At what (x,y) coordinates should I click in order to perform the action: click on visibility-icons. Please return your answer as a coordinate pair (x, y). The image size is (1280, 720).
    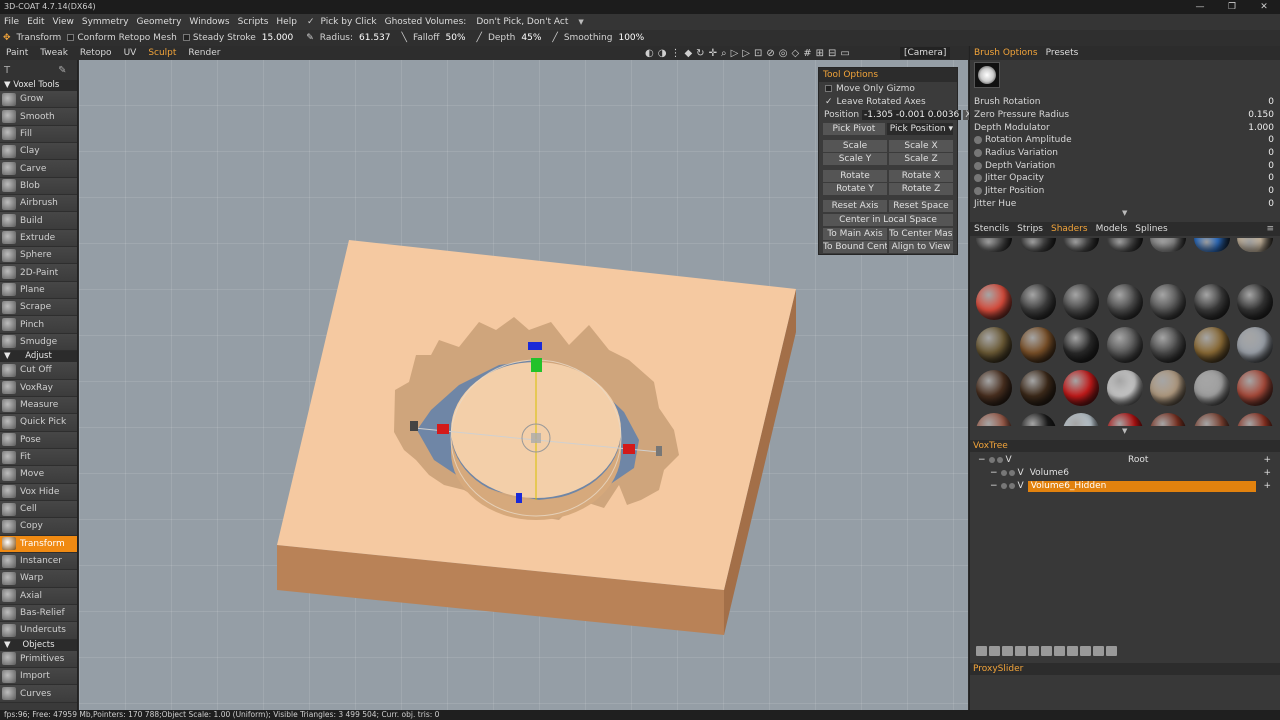
    Looking at the image, I should click on (1007, 473).